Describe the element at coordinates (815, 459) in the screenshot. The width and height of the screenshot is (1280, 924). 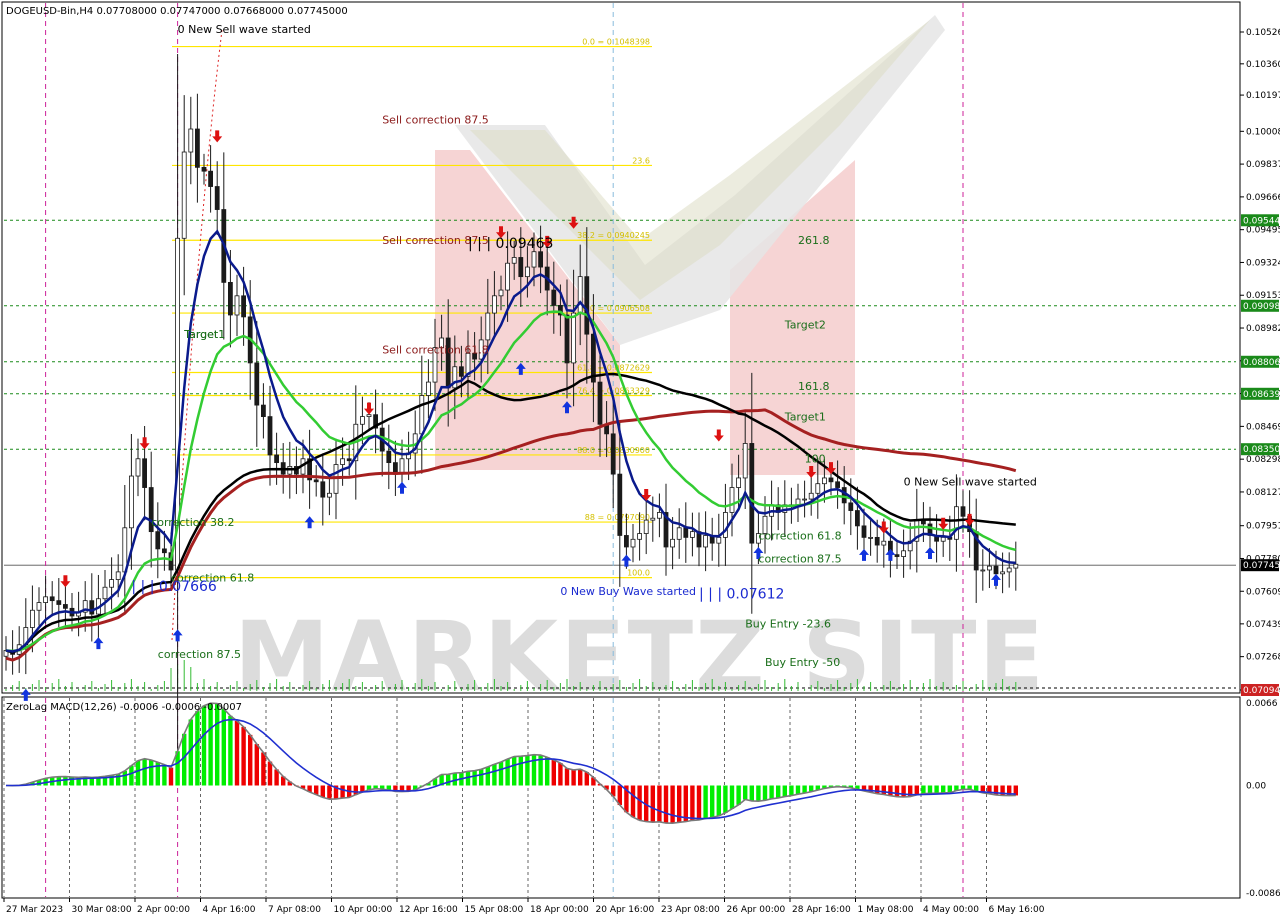
I see `chart-annotation: 100` at that location.